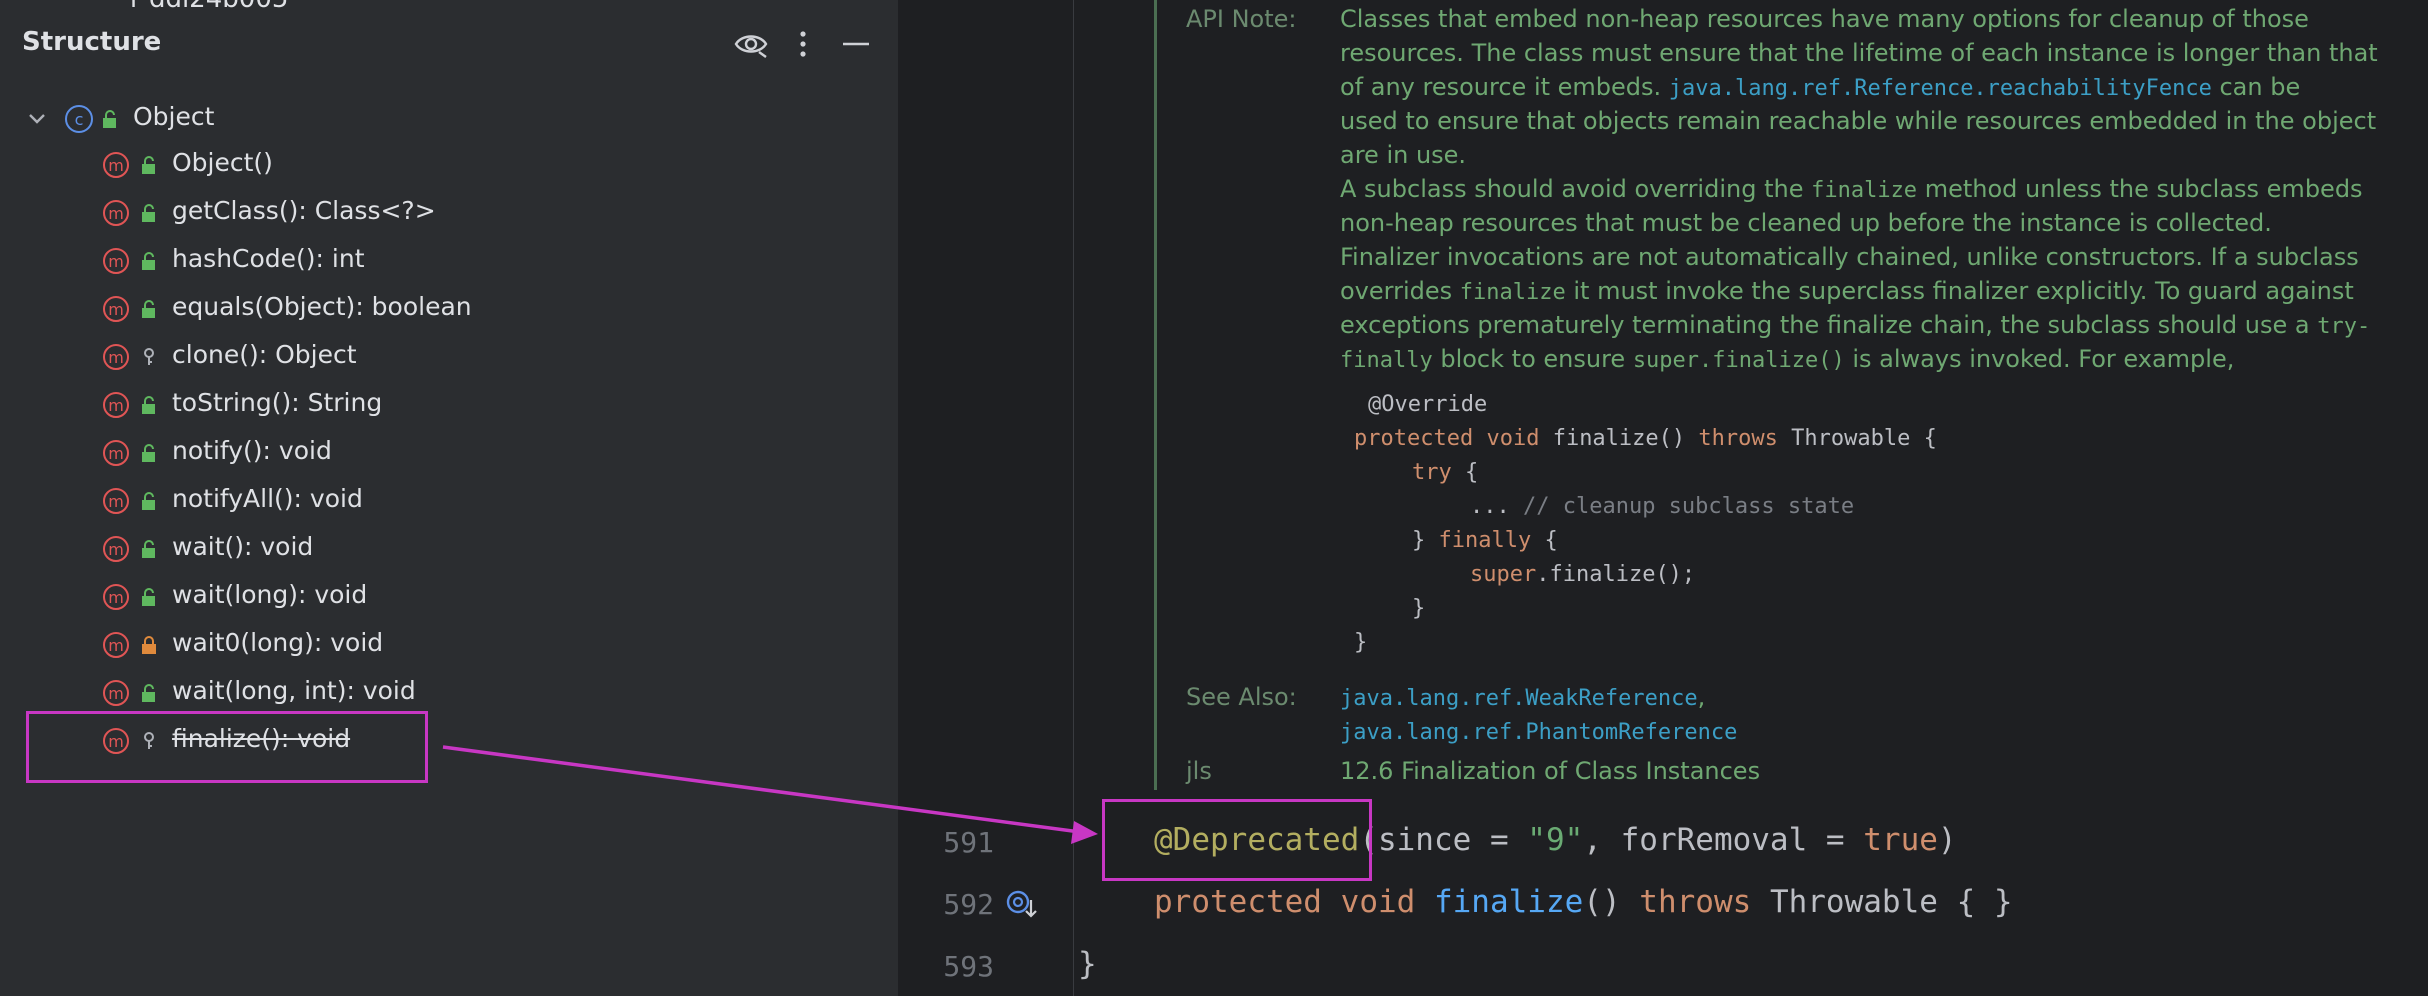 The height and width of the screenshot is (996, 2428). Describe the element at coordinates (268, 258) in the screenshot. I see `member-label: hashCode(): int` at that location.